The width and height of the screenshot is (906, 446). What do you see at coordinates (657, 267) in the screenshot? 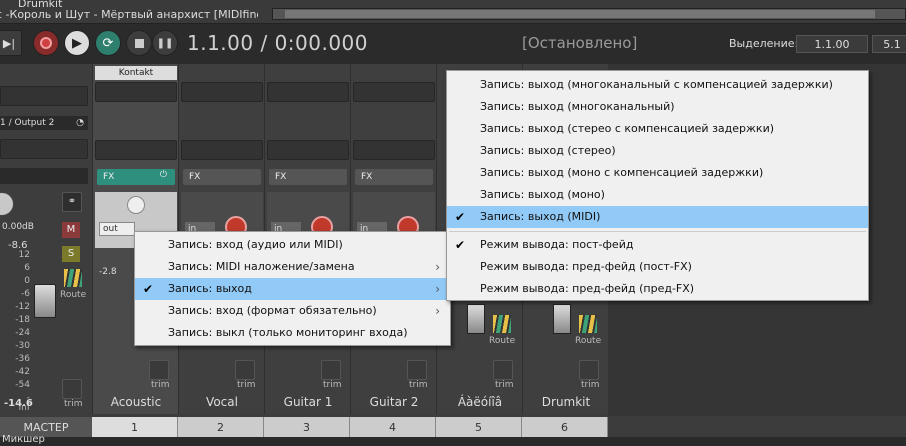
I see `menu-item-output-pre-fader-post-fx: Режим вывода: пред-фейд (пост-FX)` at bounding box center [657, 267].